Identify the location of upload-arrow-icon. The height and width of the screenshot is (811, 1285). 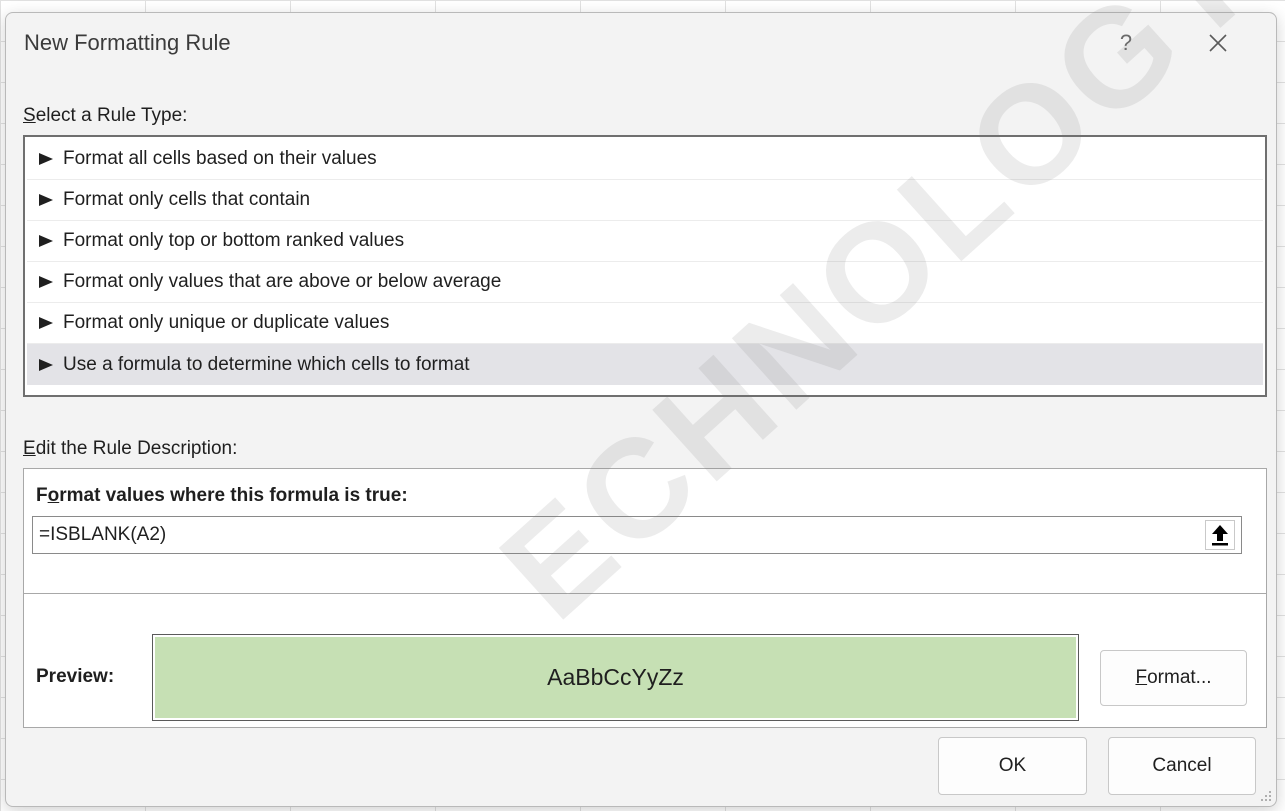
(1220, 535).